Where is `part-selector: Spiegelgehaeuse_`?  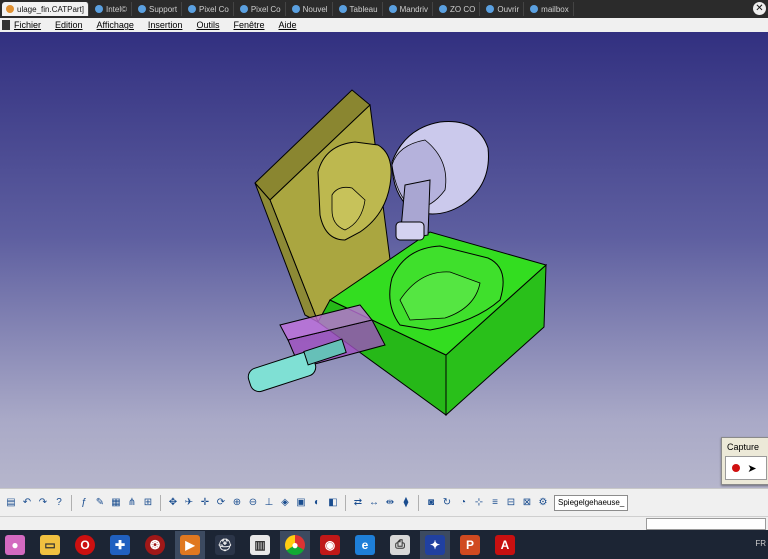 part-selector: Spiegelgehaeuse_ is located at coordinates (591, 502).